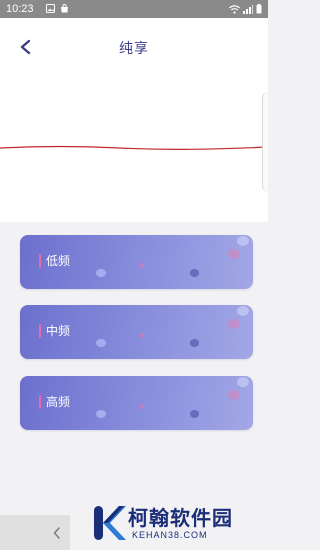 This screenshot has height=550, width=320. What do you see at coordinates (134, 49) in the screenshot?
I see `page-title: 纯享` at bounding box center [134, 49].